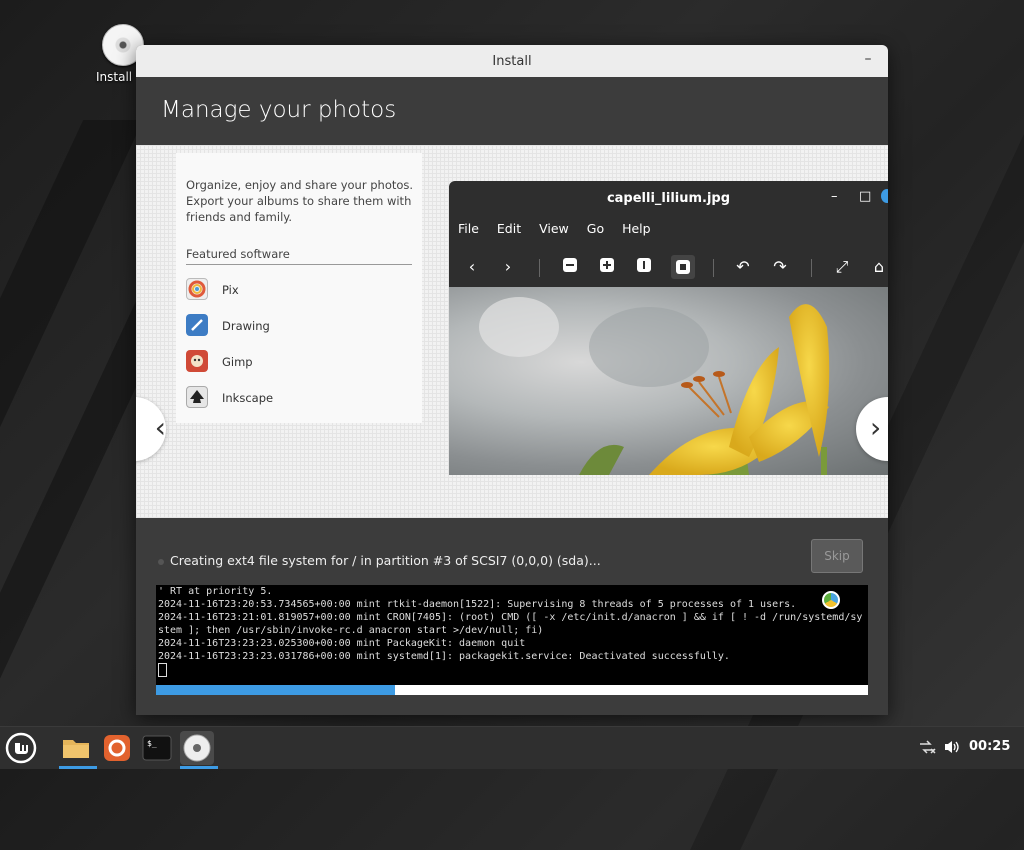  Describe the element at coordinates (468, 228) in the screenshot. I see `viewer-menu-file: File` at that location.